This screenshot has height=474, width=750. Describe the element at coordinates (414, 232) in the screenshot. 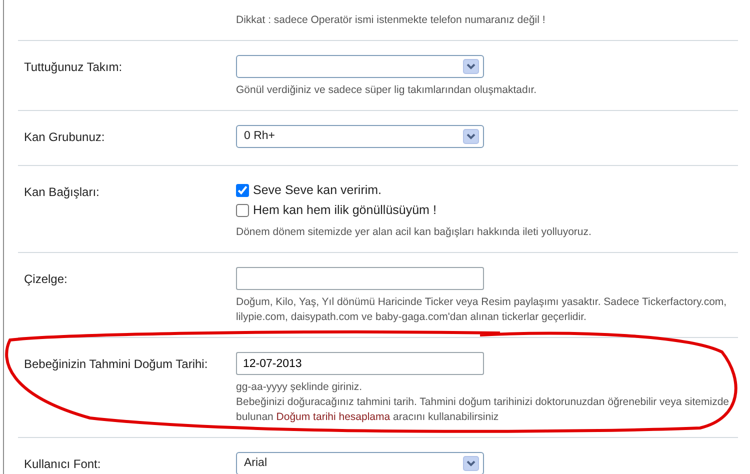

I see `help-text: Dönem dönem sitemizde yer alan acil kan bağışları hakkında ileti yolluyoruz.` at that location.